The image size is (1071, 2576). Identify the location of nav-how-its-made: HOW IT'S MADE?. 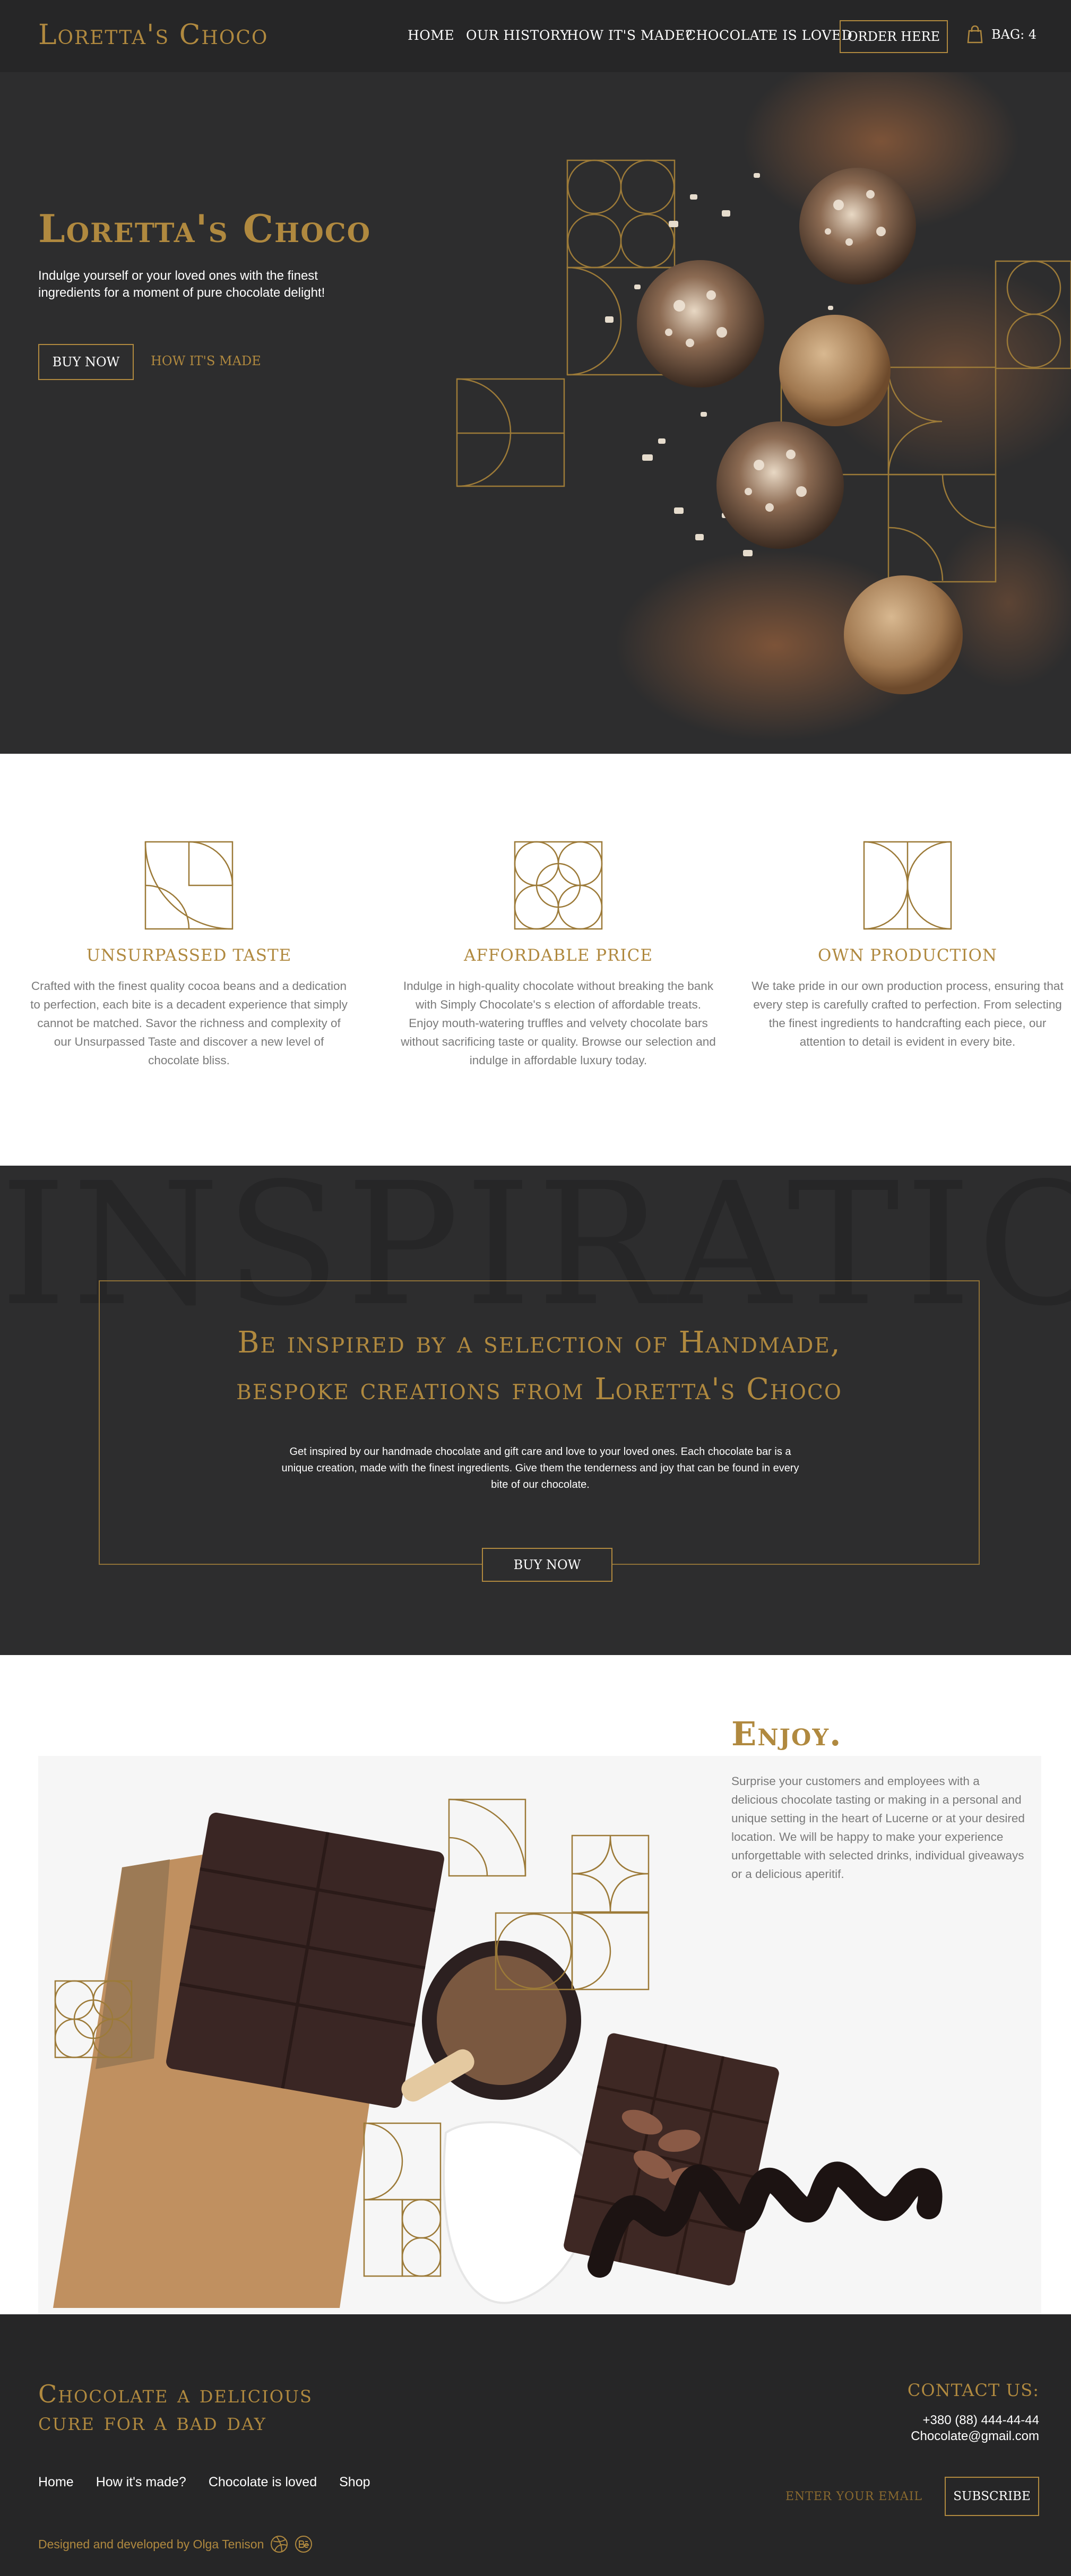
(630, 35).